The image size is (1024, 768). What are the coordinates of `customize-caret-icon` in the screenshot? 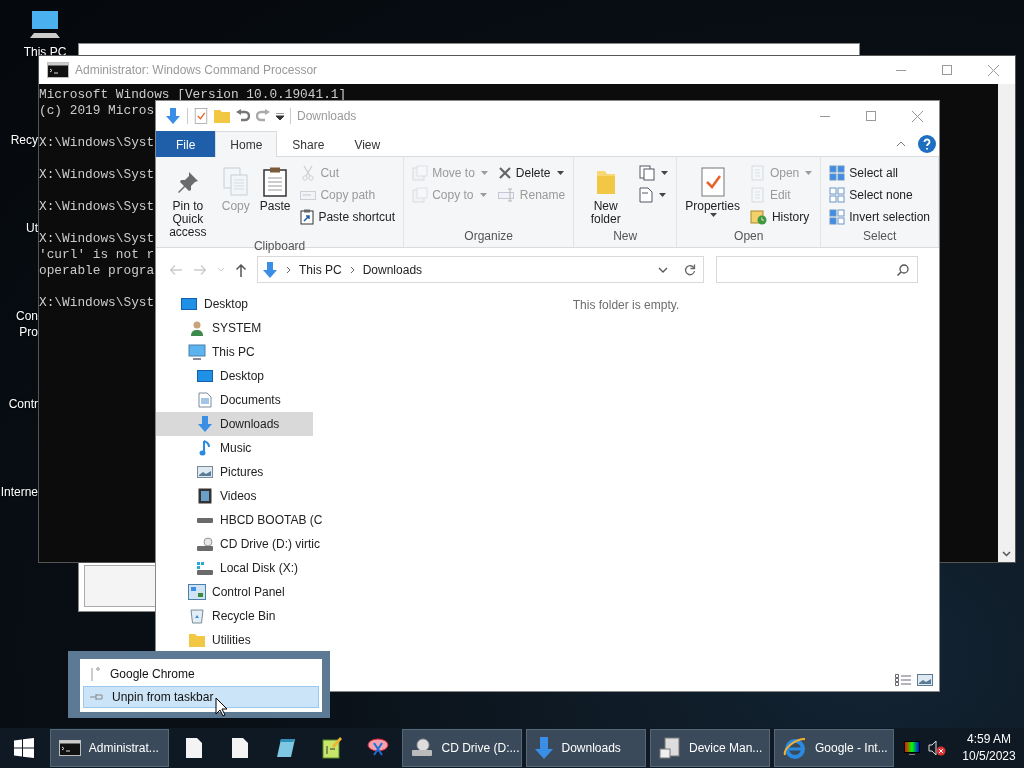 It's located at (280, 116).